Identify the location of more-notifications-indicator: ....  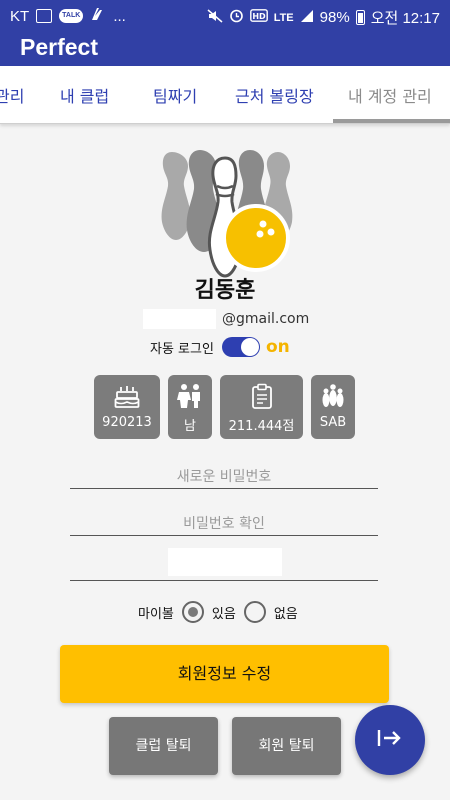
(119, 16).